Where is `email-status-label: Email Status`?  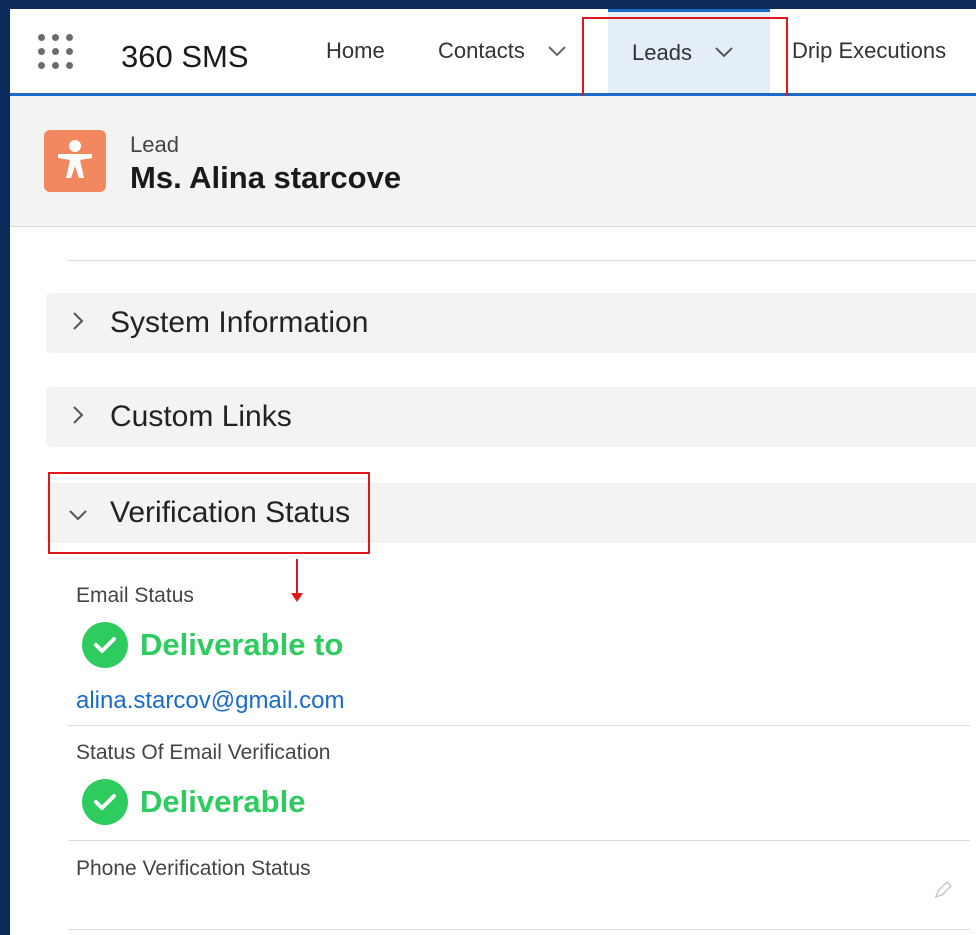 email-status-label: Email Status is located at coordinates (135, 595).